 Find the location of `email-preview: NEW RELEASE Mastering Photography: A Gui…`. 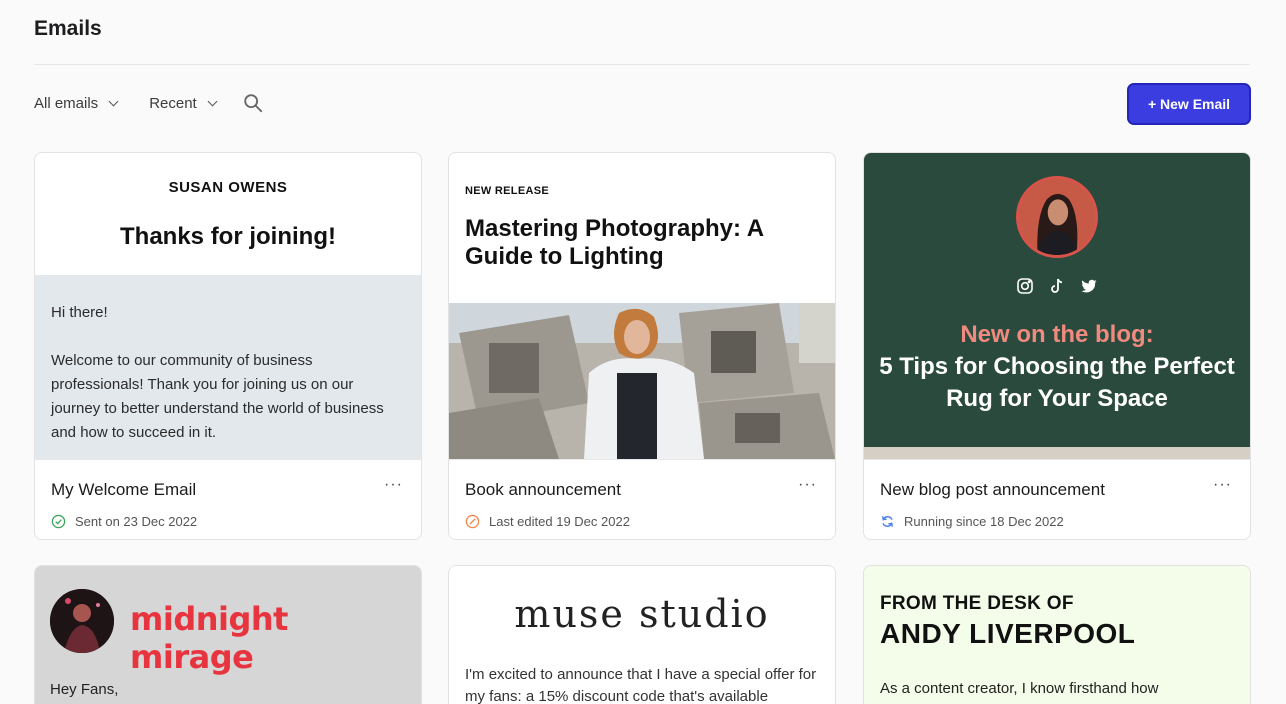

email-preview: NEW RELEASE Mastering Photography: A Gui… is located at coordinates (642, 306).